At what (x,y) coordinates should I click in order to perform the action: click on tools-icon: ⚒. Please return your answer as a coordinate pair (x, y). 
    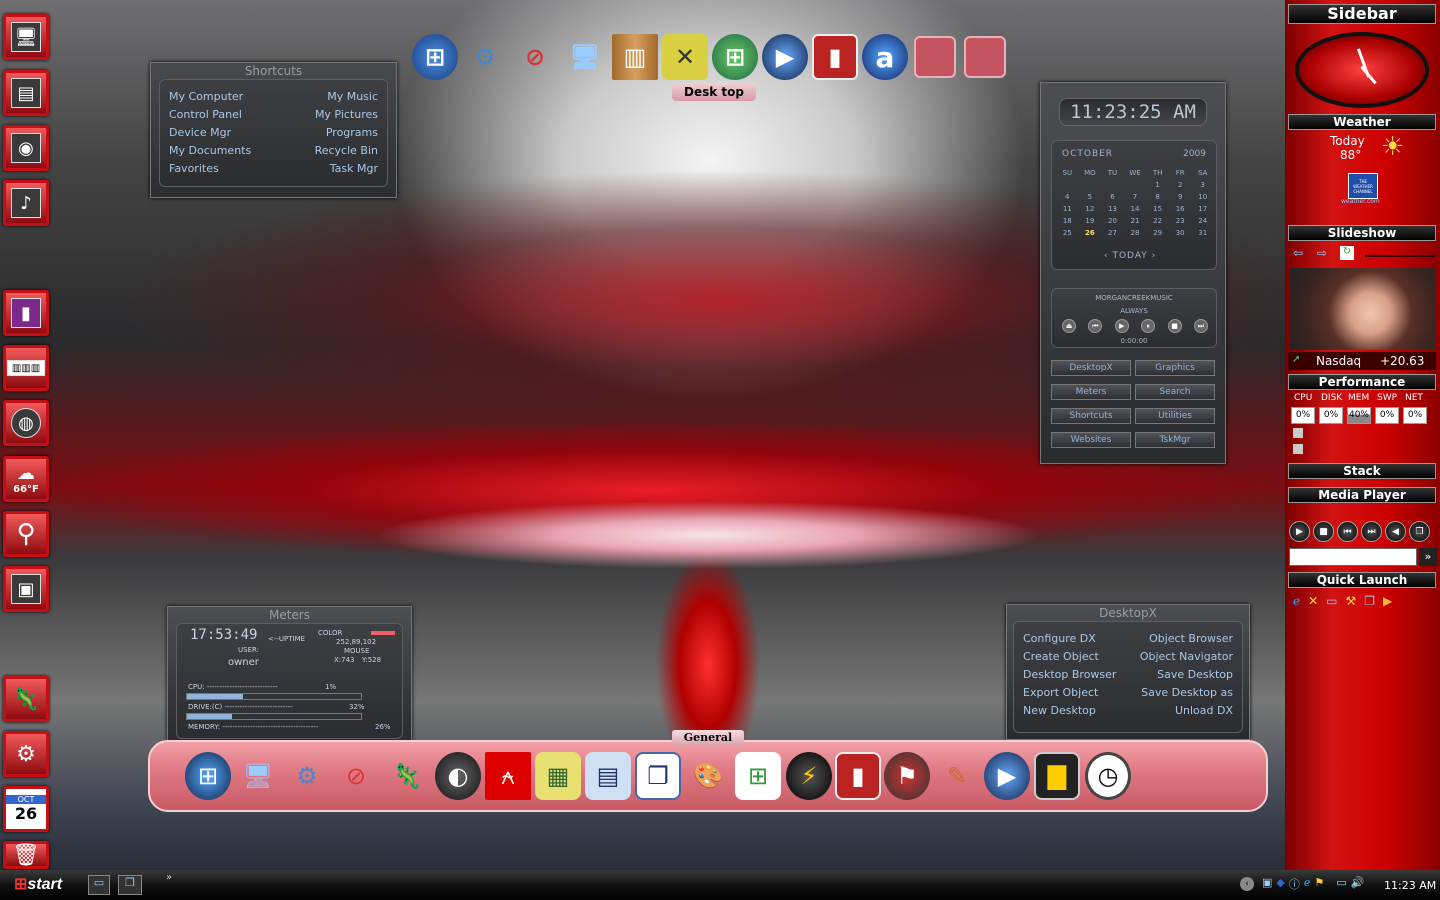
    Looking at the image, I should click on (1351, 601).